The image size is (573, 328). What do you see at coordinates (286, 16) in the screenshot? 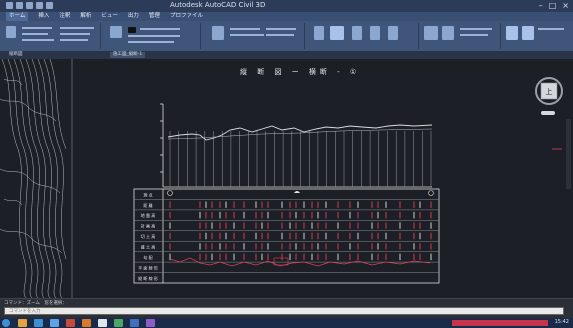
I see `ribbon-tabs: ホーム 挿入 注釈 解析 ビュー 出力 管理 プロファイル` at bounding box center [286, 16].